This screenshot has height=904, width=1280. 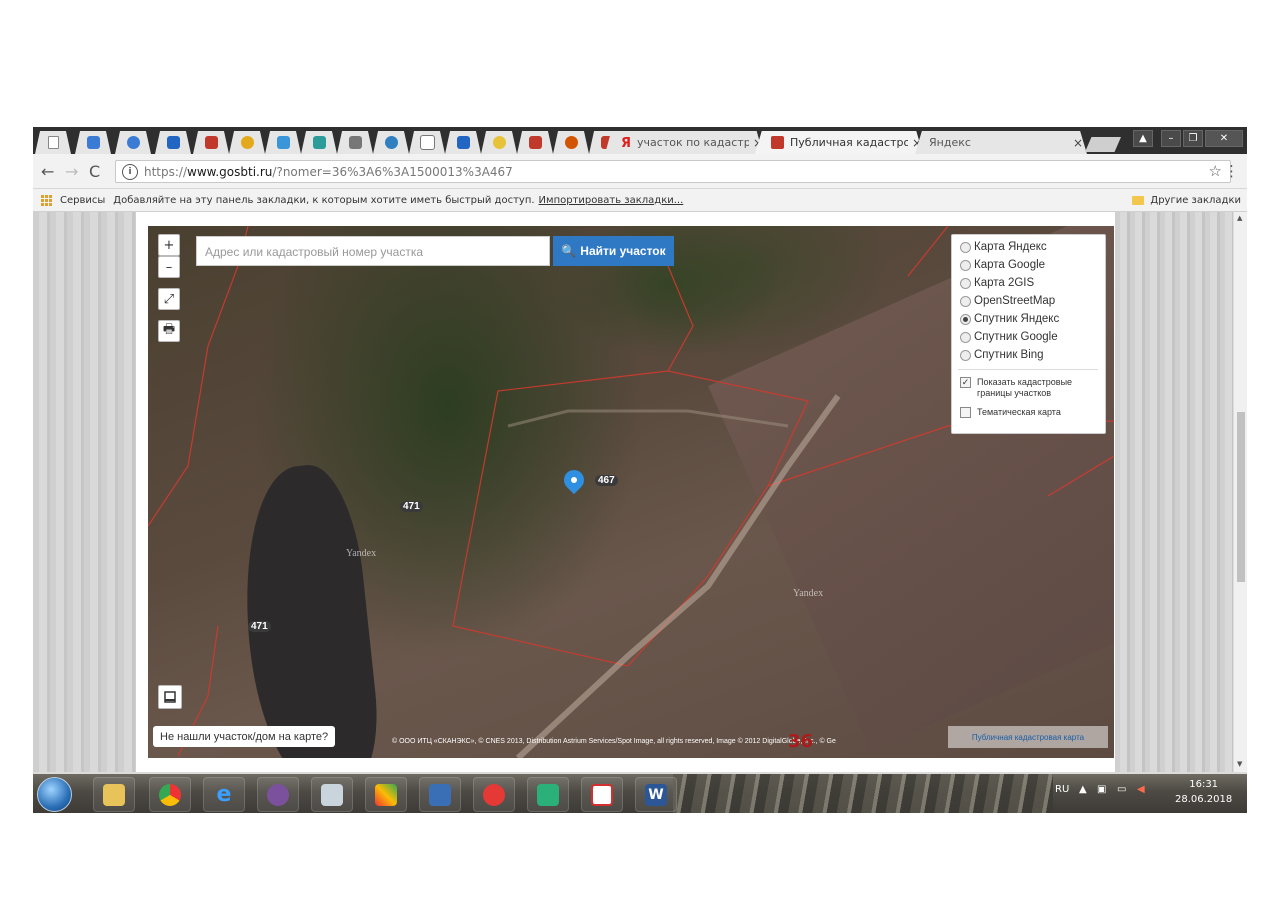 What do you see at coordinates (684, 142) in the screenshot?
I see `tab-yandex-search: Я участок по кадастров ×` at bounding box center [684, 142].